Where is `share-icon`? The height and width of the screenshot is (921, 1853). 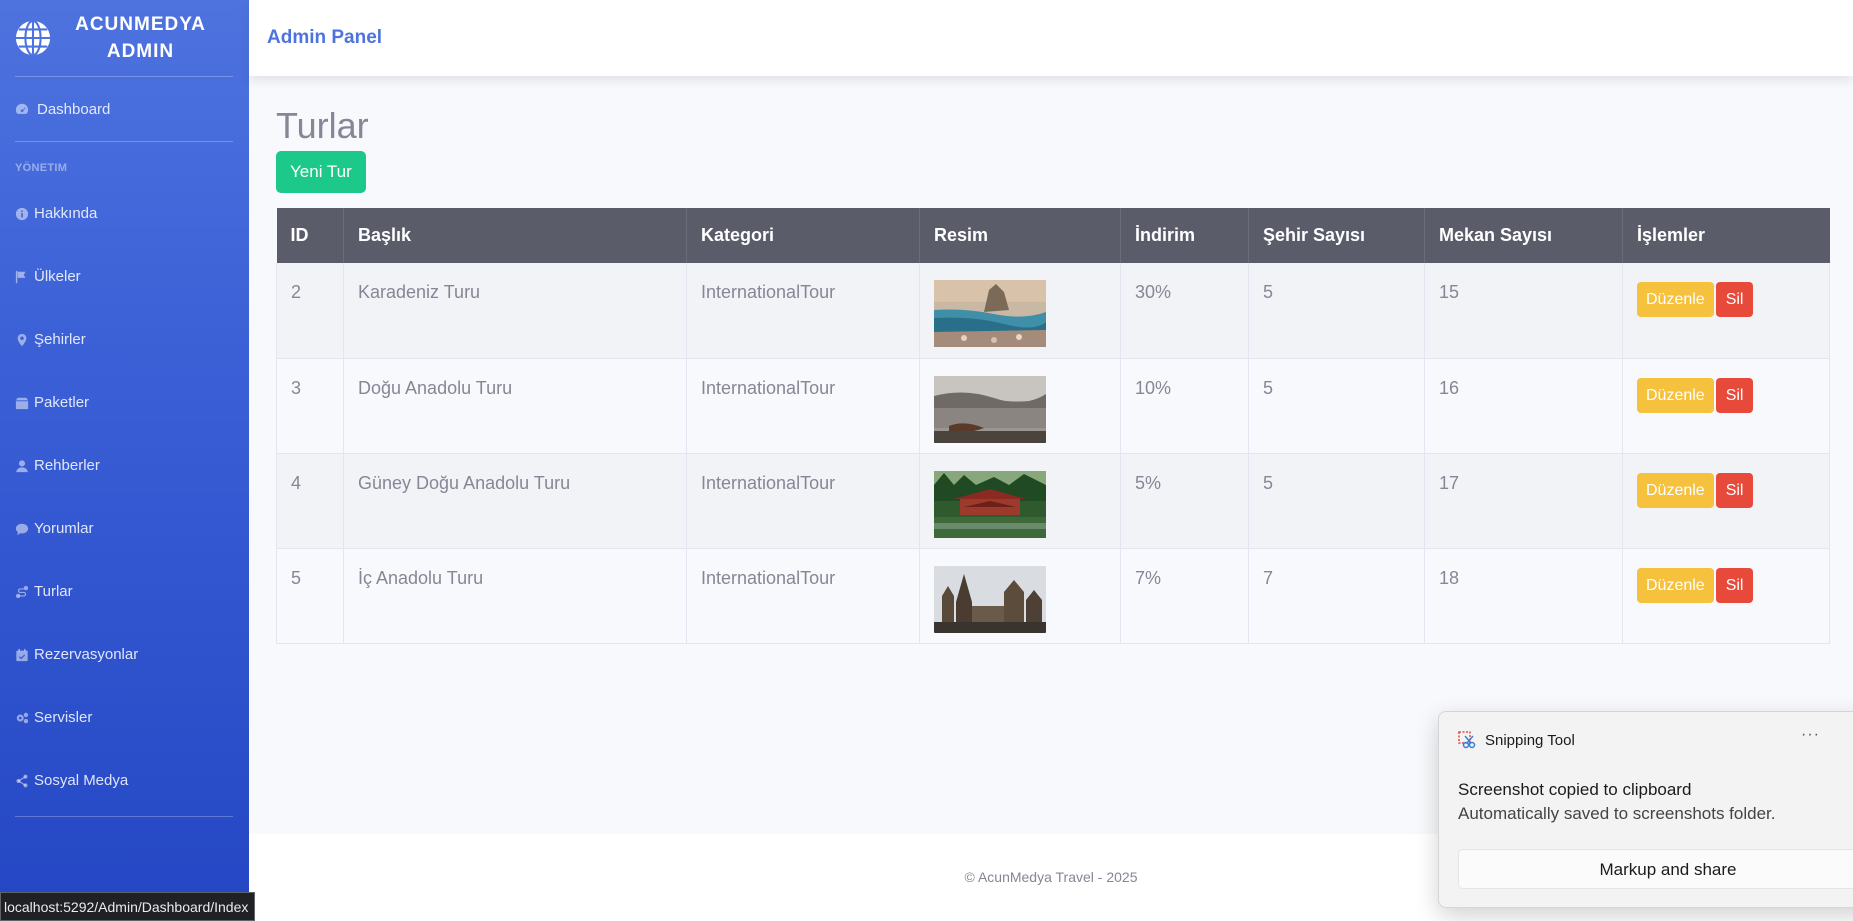 share-icon is located at coordinates (22, 780).